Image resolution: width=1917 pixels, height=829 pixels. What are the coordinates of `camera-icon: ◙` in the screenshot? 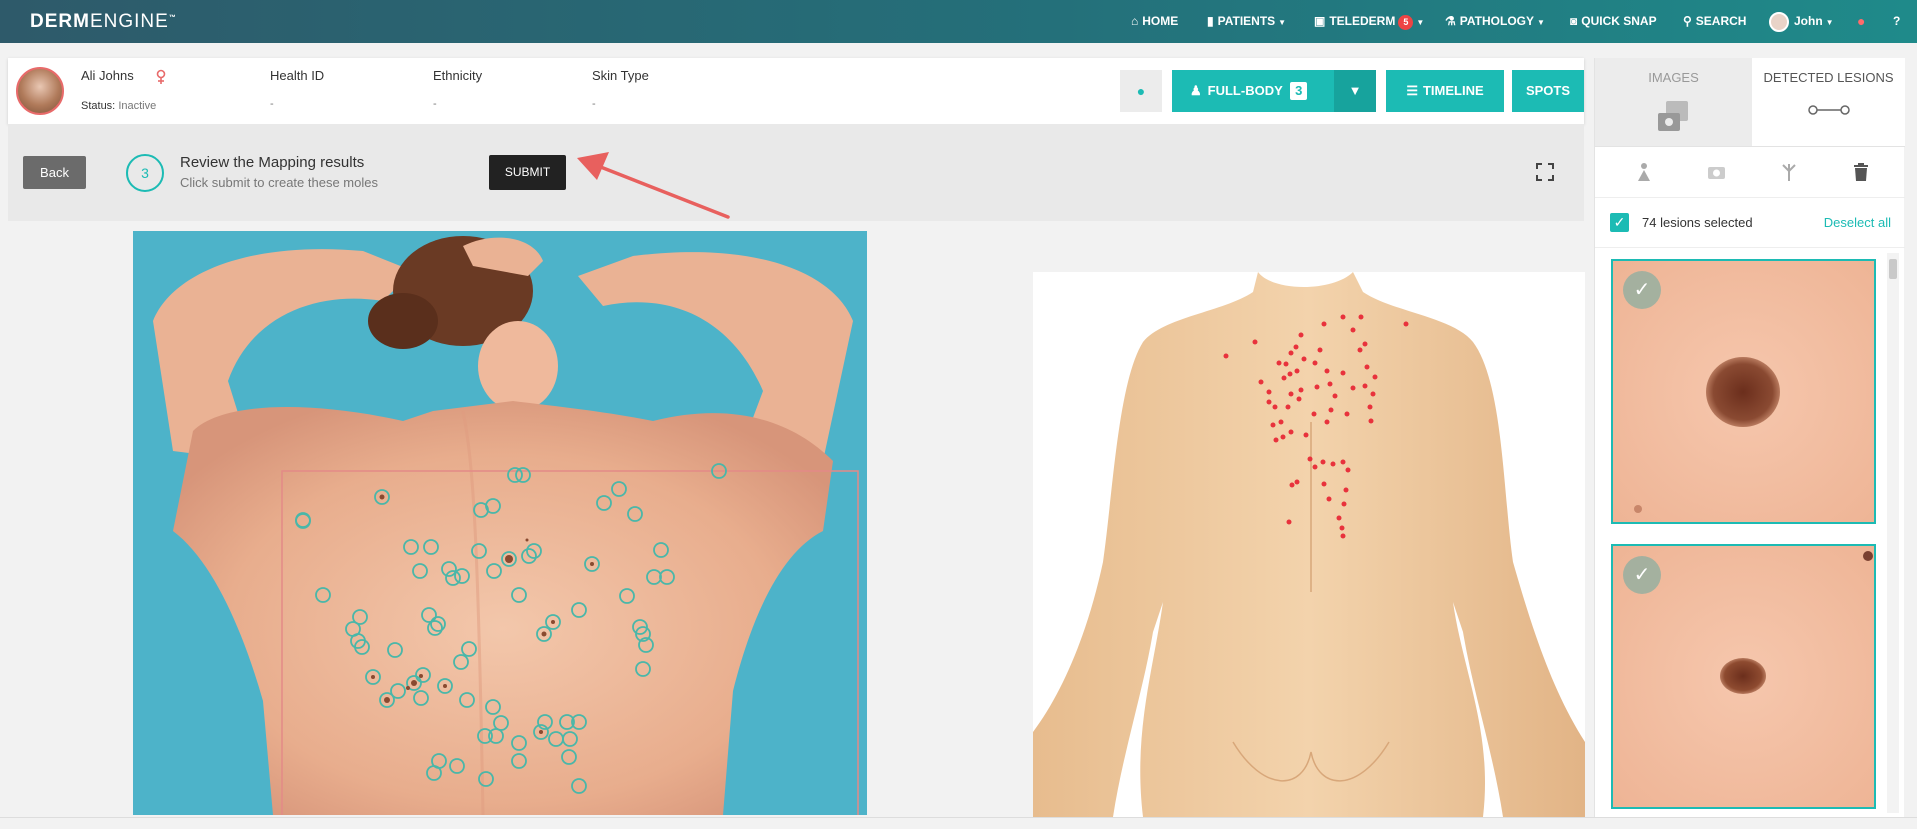 It's located at (1574, 21).